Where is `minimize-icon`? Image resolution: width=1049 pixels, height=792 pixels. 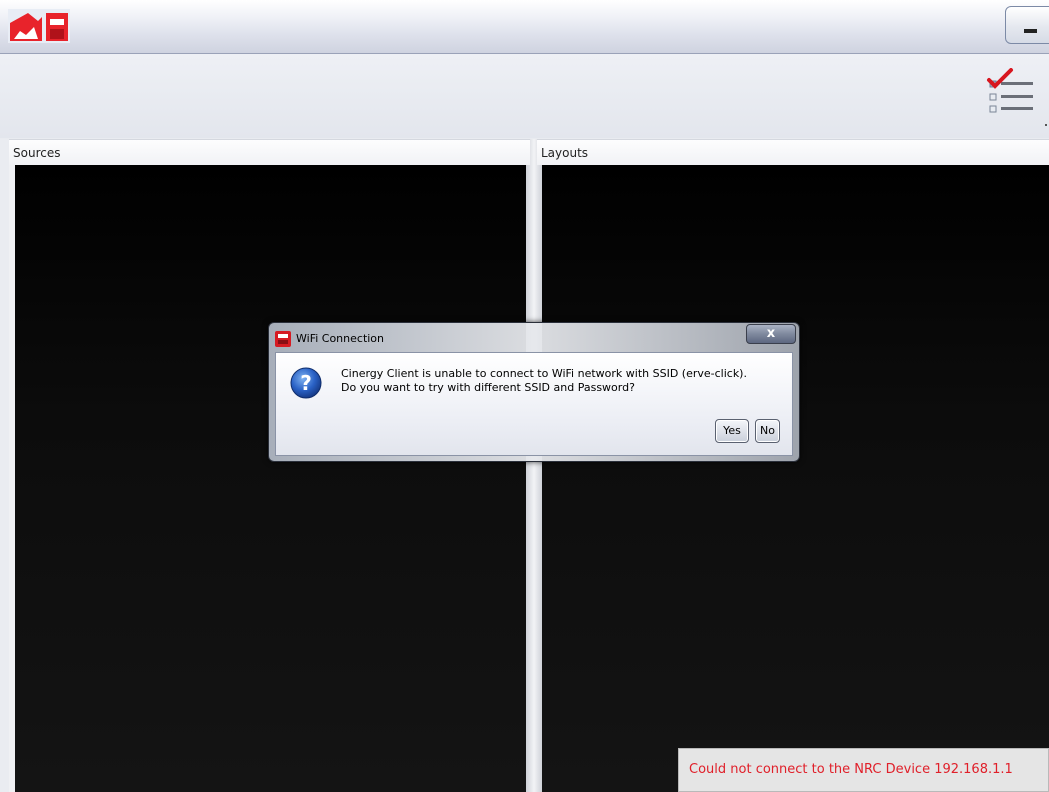 minimize-icon is located at coordinates (1030, 31).